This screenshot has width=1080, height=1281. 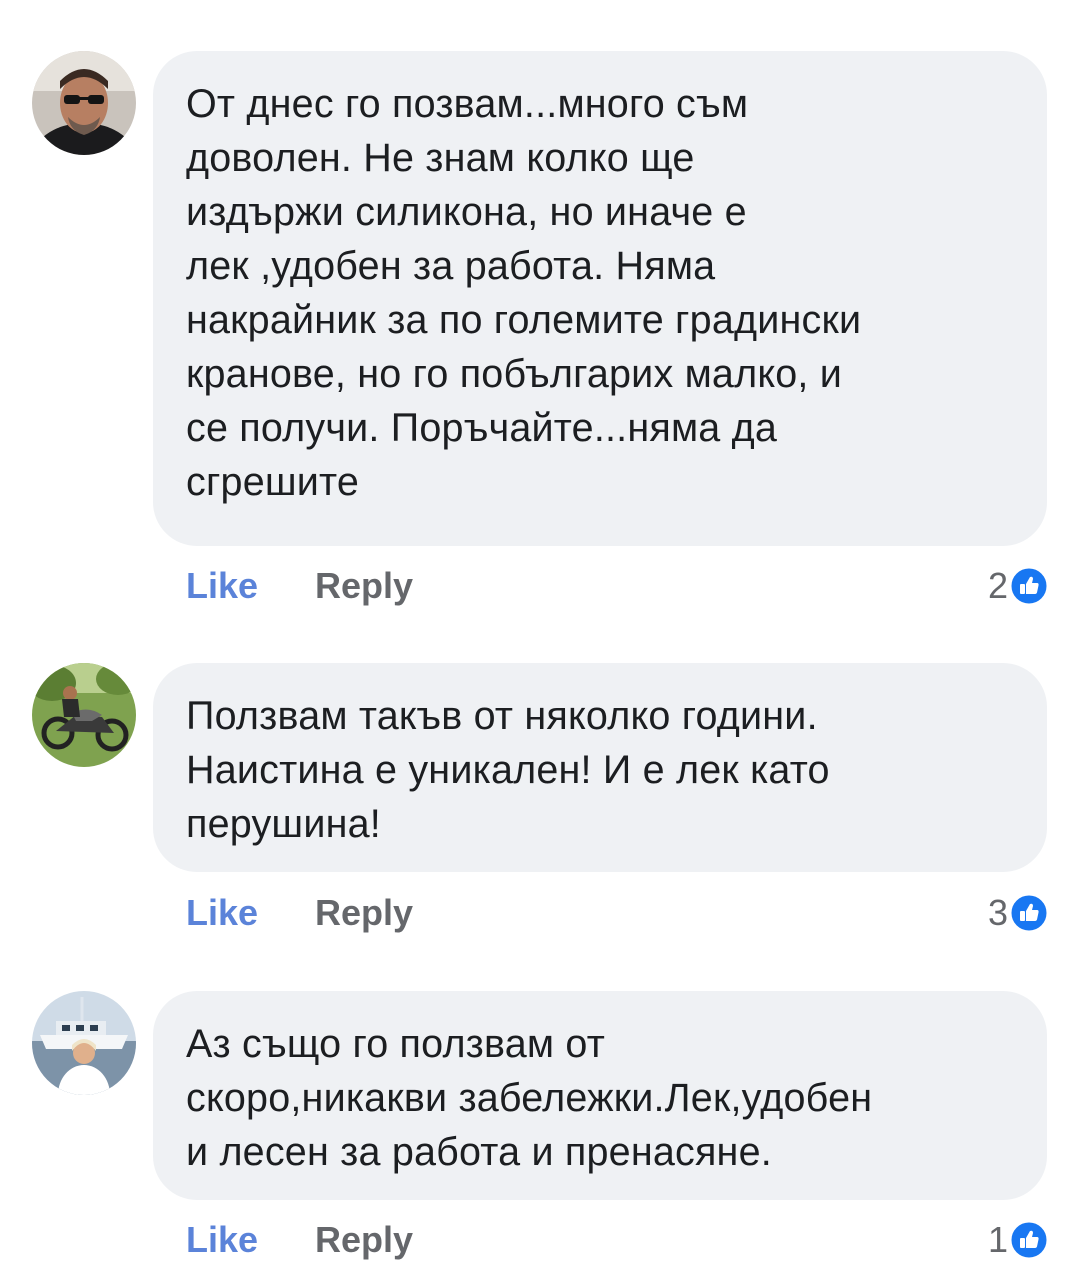 What do you see at coordinates (997, 1239) in the screenshot?
I see `reaction-count: 1` at bounding box center [997, 1239].